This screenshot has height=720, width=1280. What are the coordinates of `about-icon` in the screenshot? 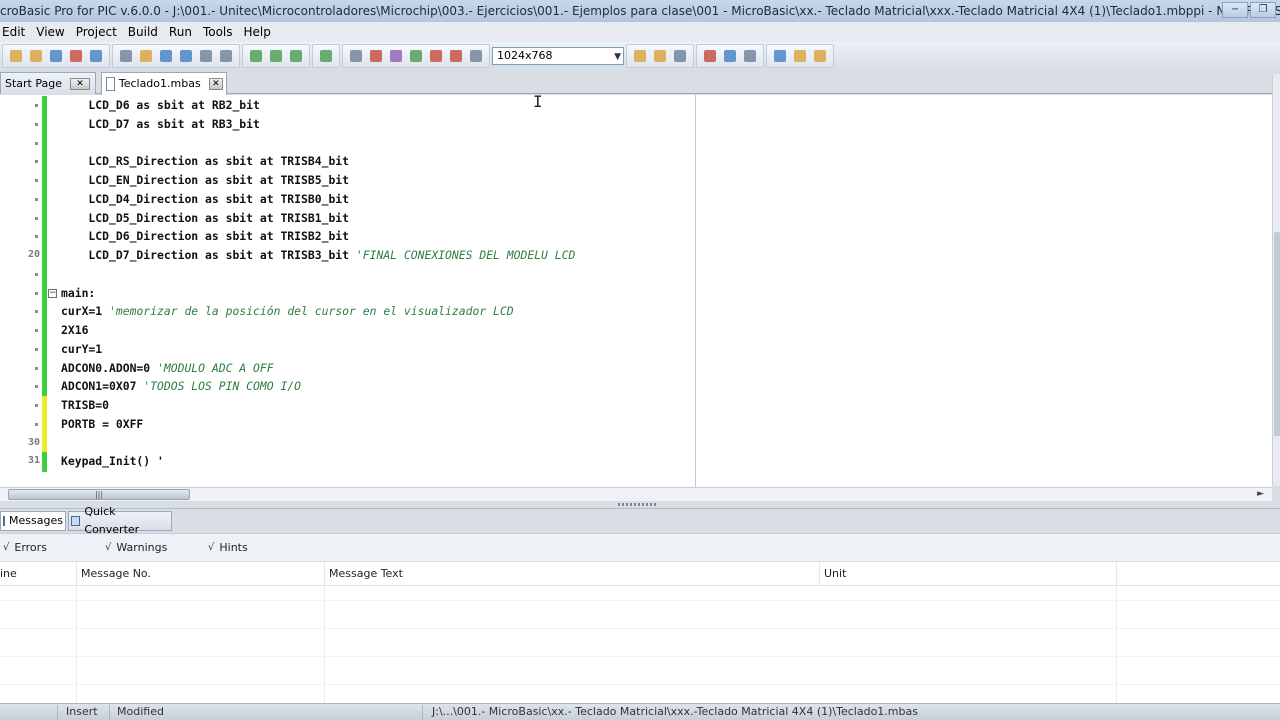 It's located at (820, 56).